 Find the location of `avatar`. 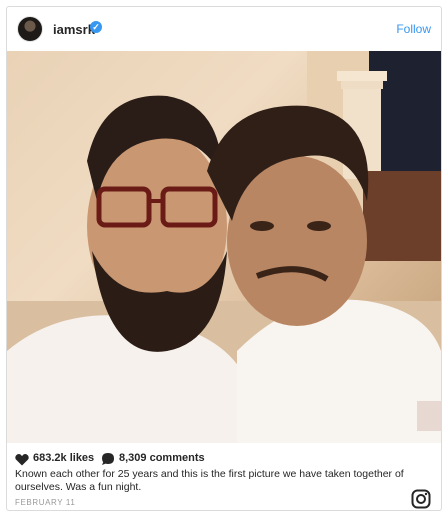

avatar is located at coordinates (30, 29).